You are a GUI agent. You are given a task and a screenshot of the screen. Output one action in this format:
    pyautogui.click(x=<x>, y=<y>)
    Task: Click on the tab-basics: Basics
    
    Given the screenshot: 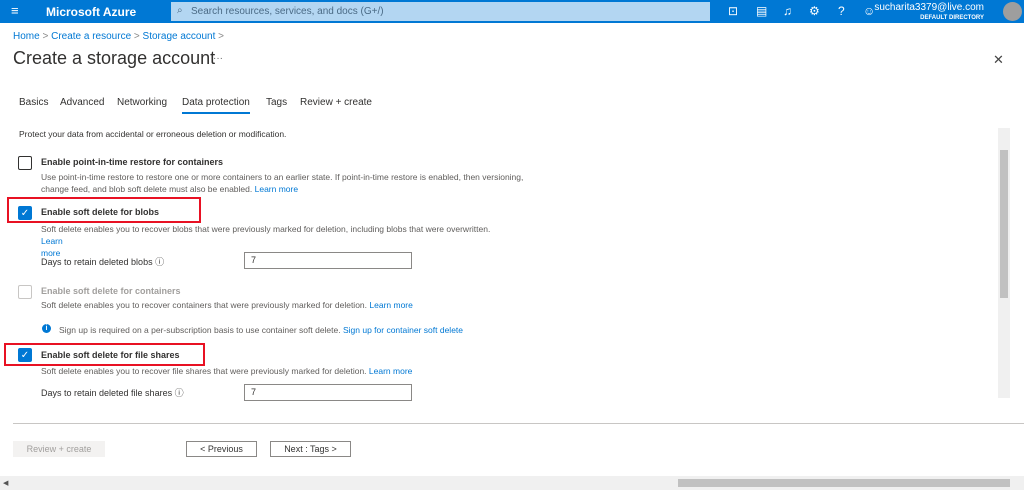 What is the action you would take?
    pyautogui.click(x=33, y=102)
    